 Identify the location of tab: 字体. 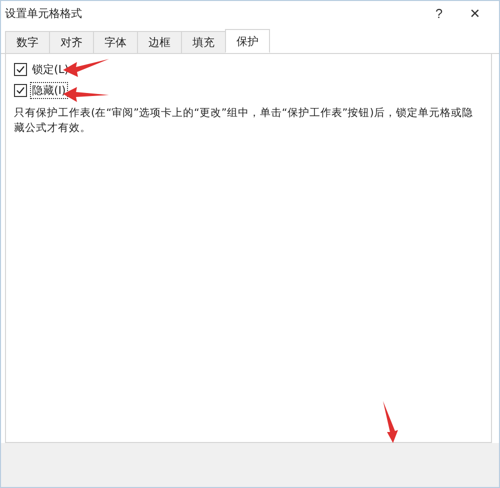
(115, 42).